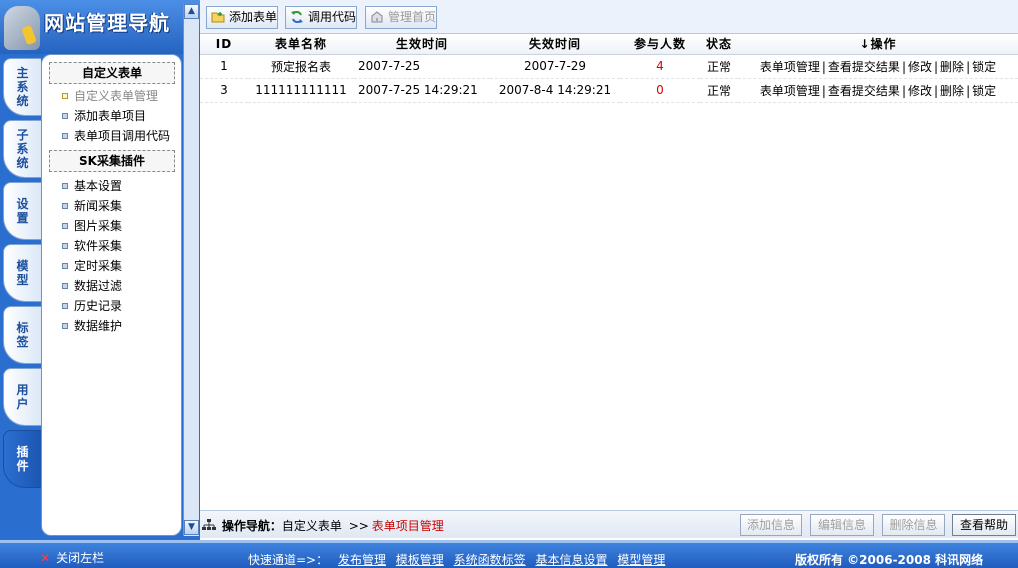  I want to click on refresh-icon, so click(297, 17).